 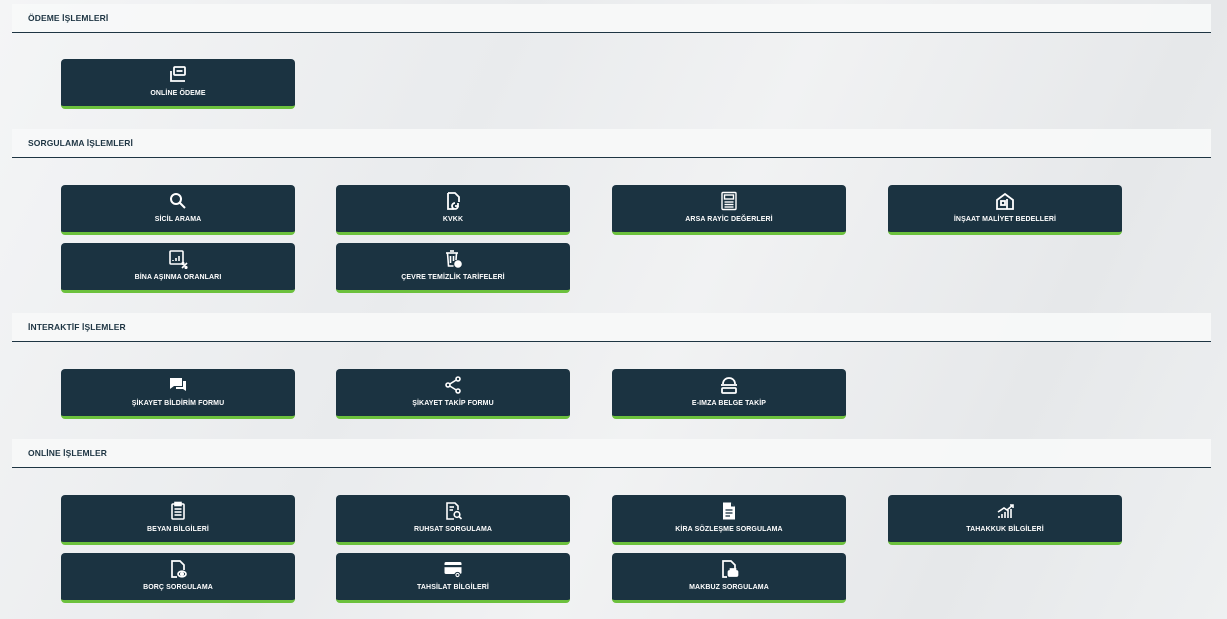 I want to click on tile-online-odeme: ONLİNE ÖDEME, so click(x=178, y=84).